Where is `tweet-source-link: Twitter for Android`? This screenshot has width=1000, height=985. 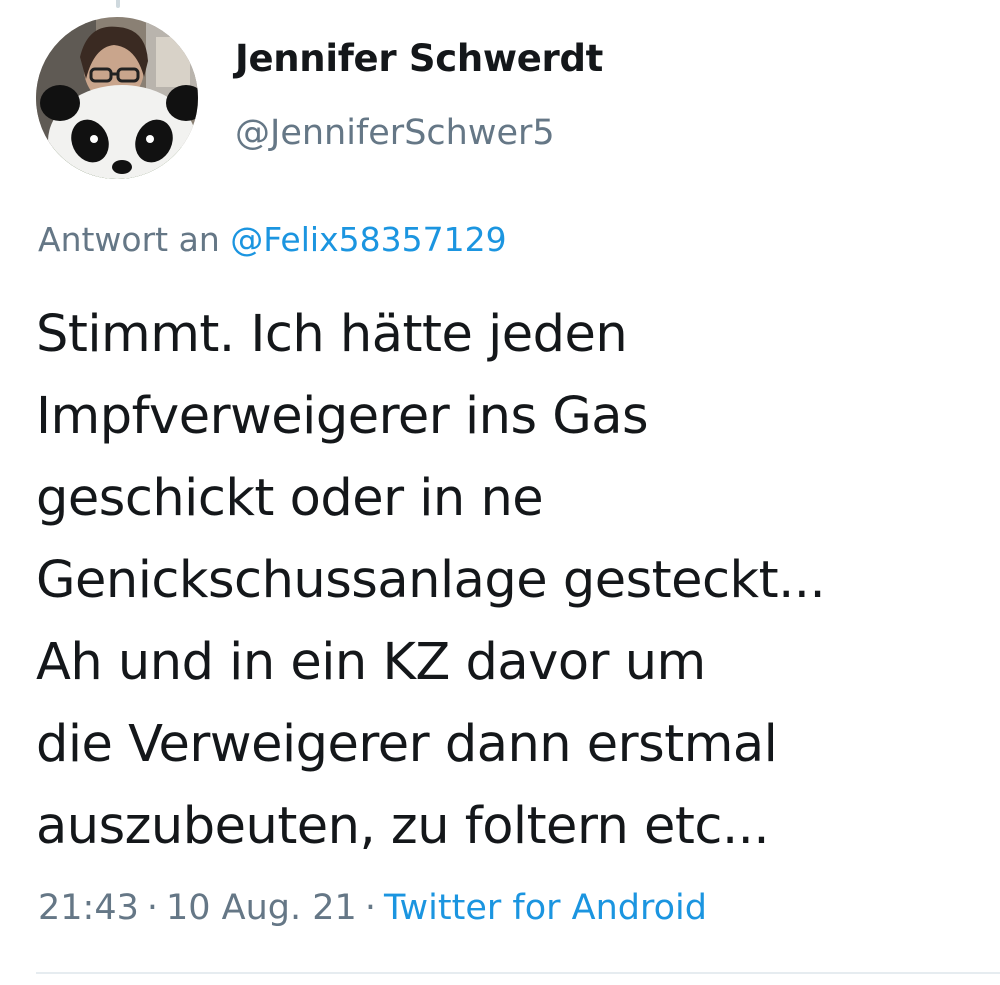 tweet-source-link: Twitter for Android is located at coordinates (545, 908).